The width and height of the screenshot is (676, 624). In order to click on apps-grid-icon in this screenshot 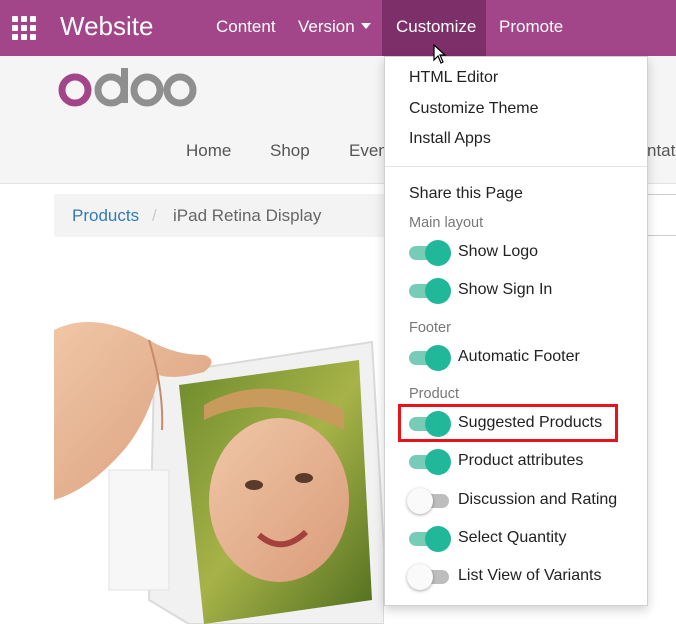, I will do `click(25, 28)`.